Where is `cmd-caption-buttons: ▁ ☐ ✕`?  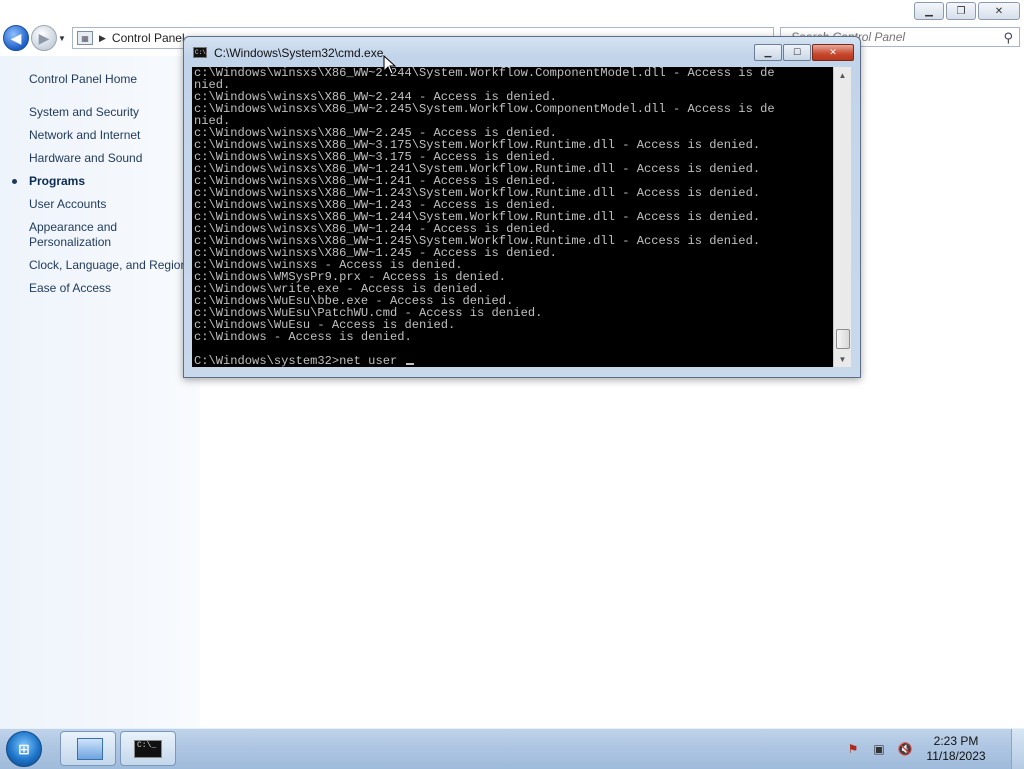
cmd-caption-buttons: ▁ ☐ ✕ is located at coordinates (804, 52).